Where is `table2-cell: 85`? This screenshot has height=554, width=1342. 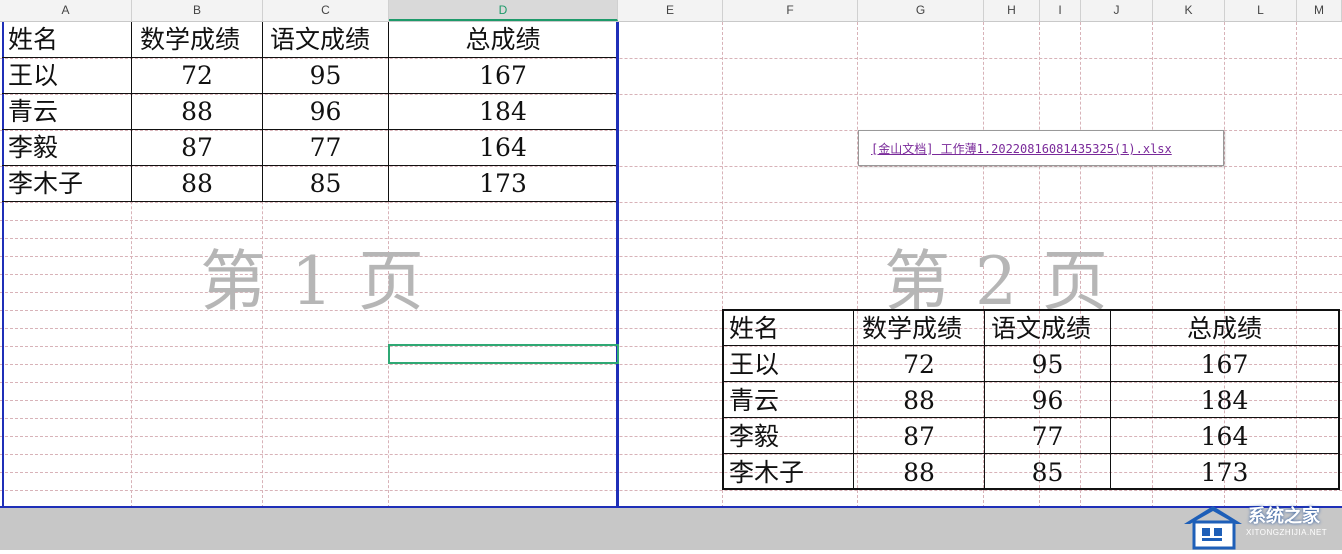
table2-cell: 85 is located at coordinates (1047, 473).